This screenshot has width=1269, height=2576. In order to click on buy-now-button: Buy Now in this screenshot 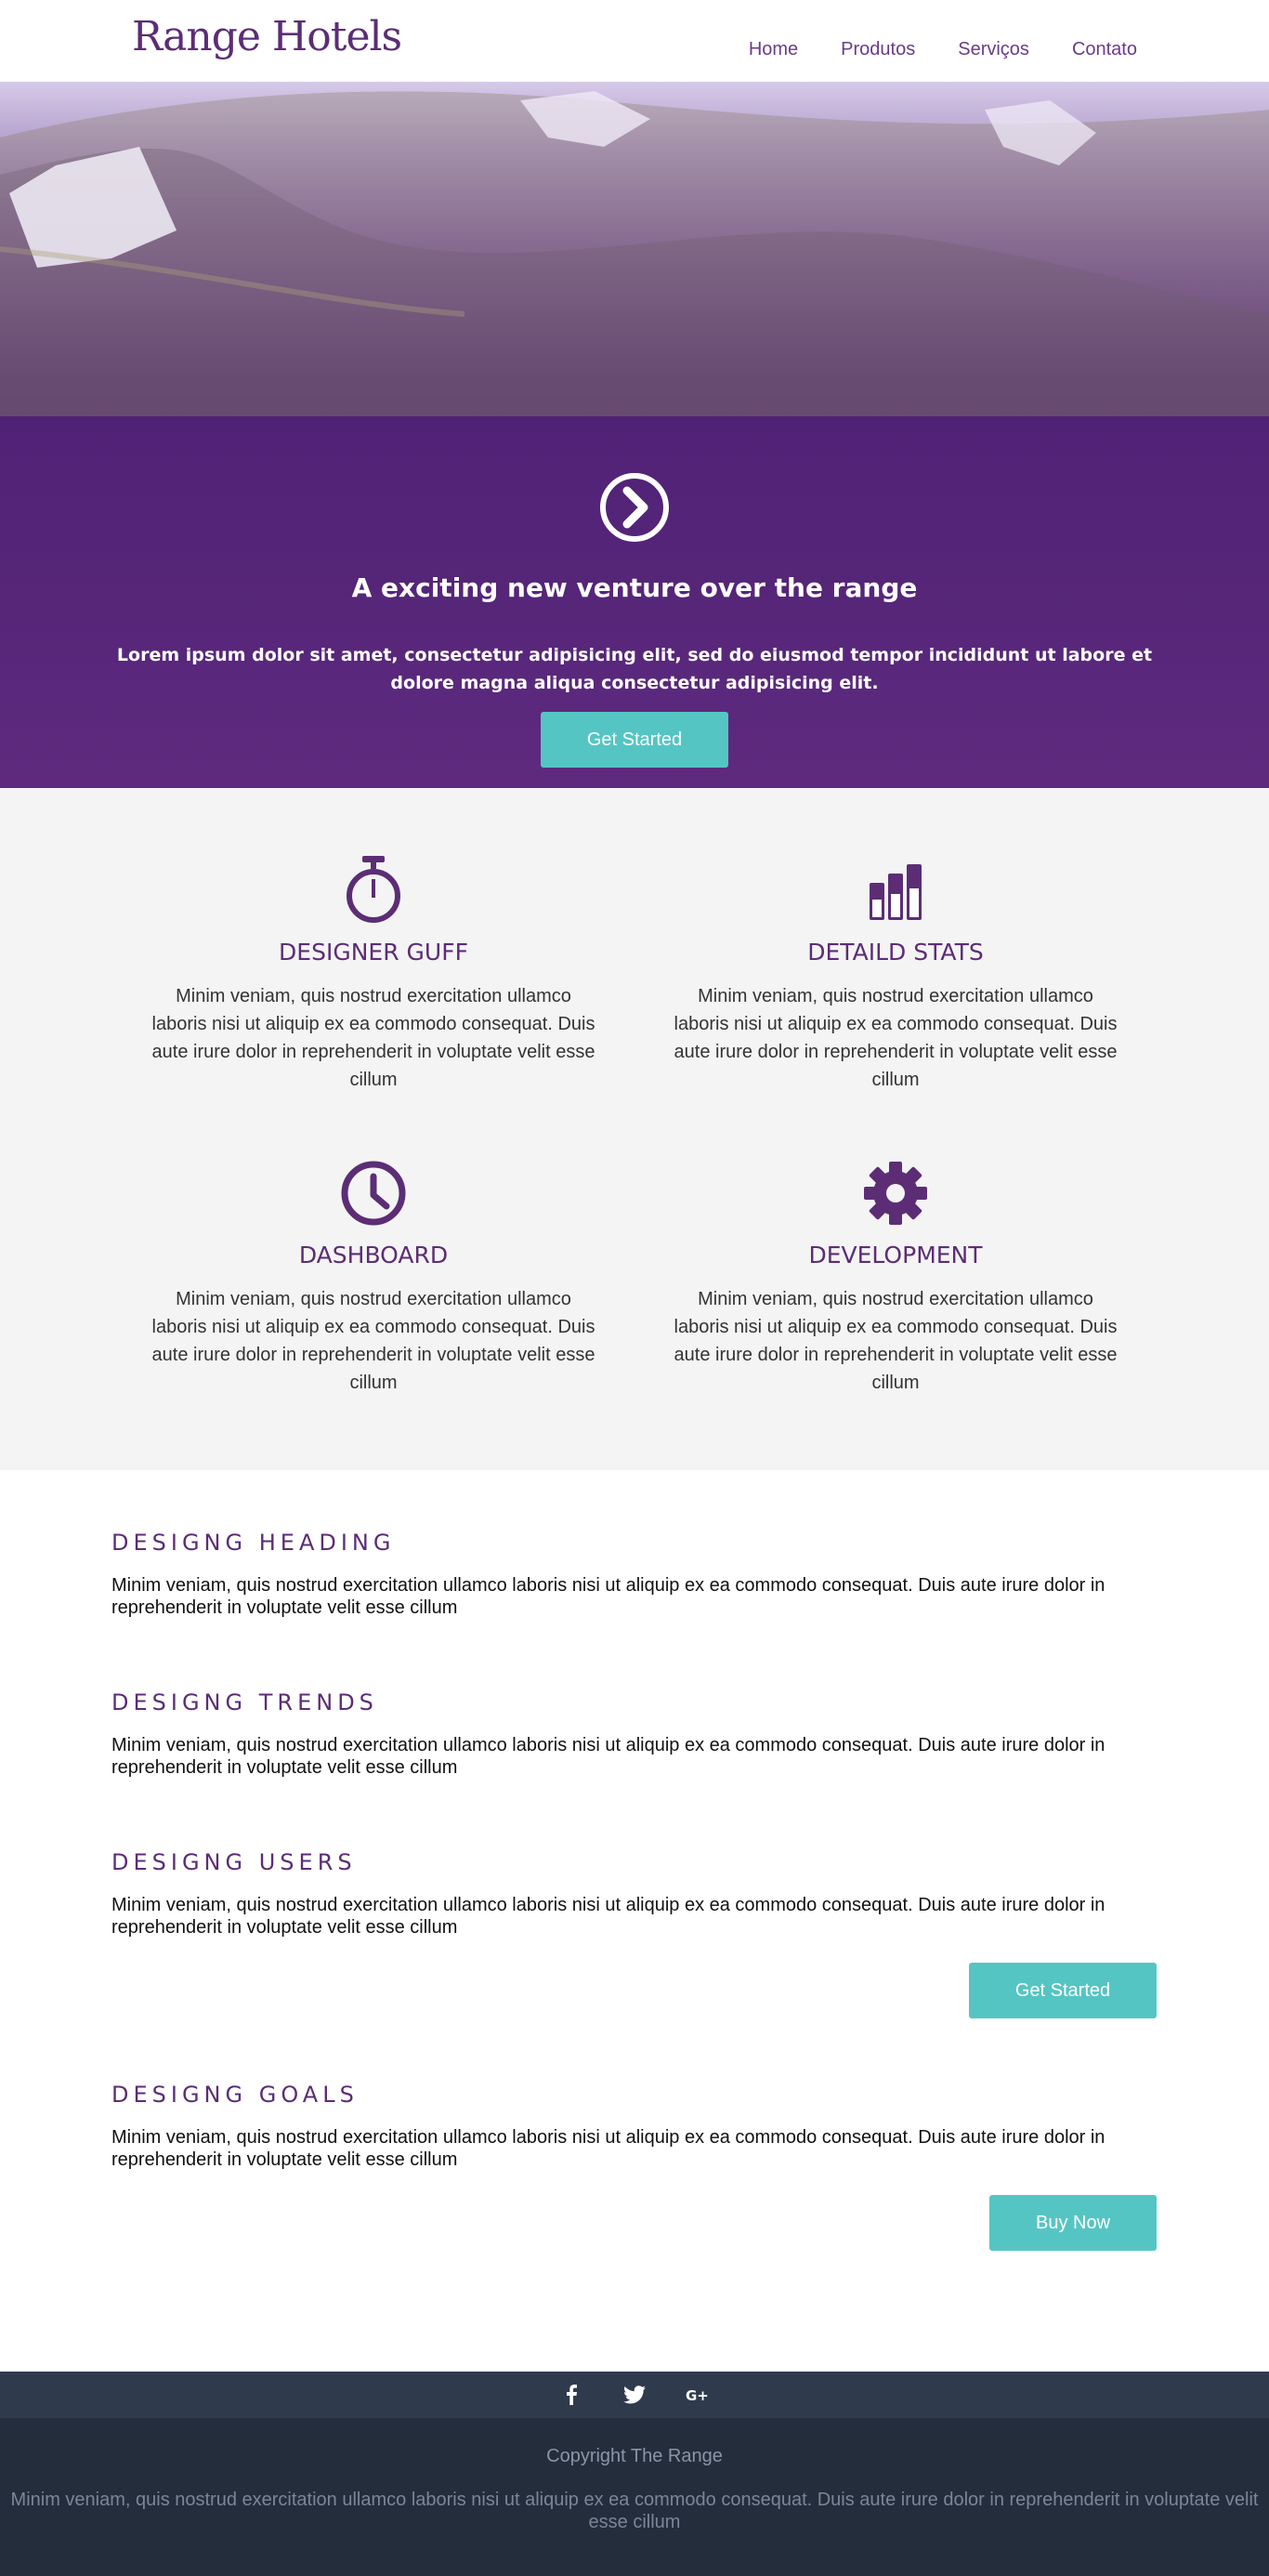, I will do `click(1073, 2223)`.